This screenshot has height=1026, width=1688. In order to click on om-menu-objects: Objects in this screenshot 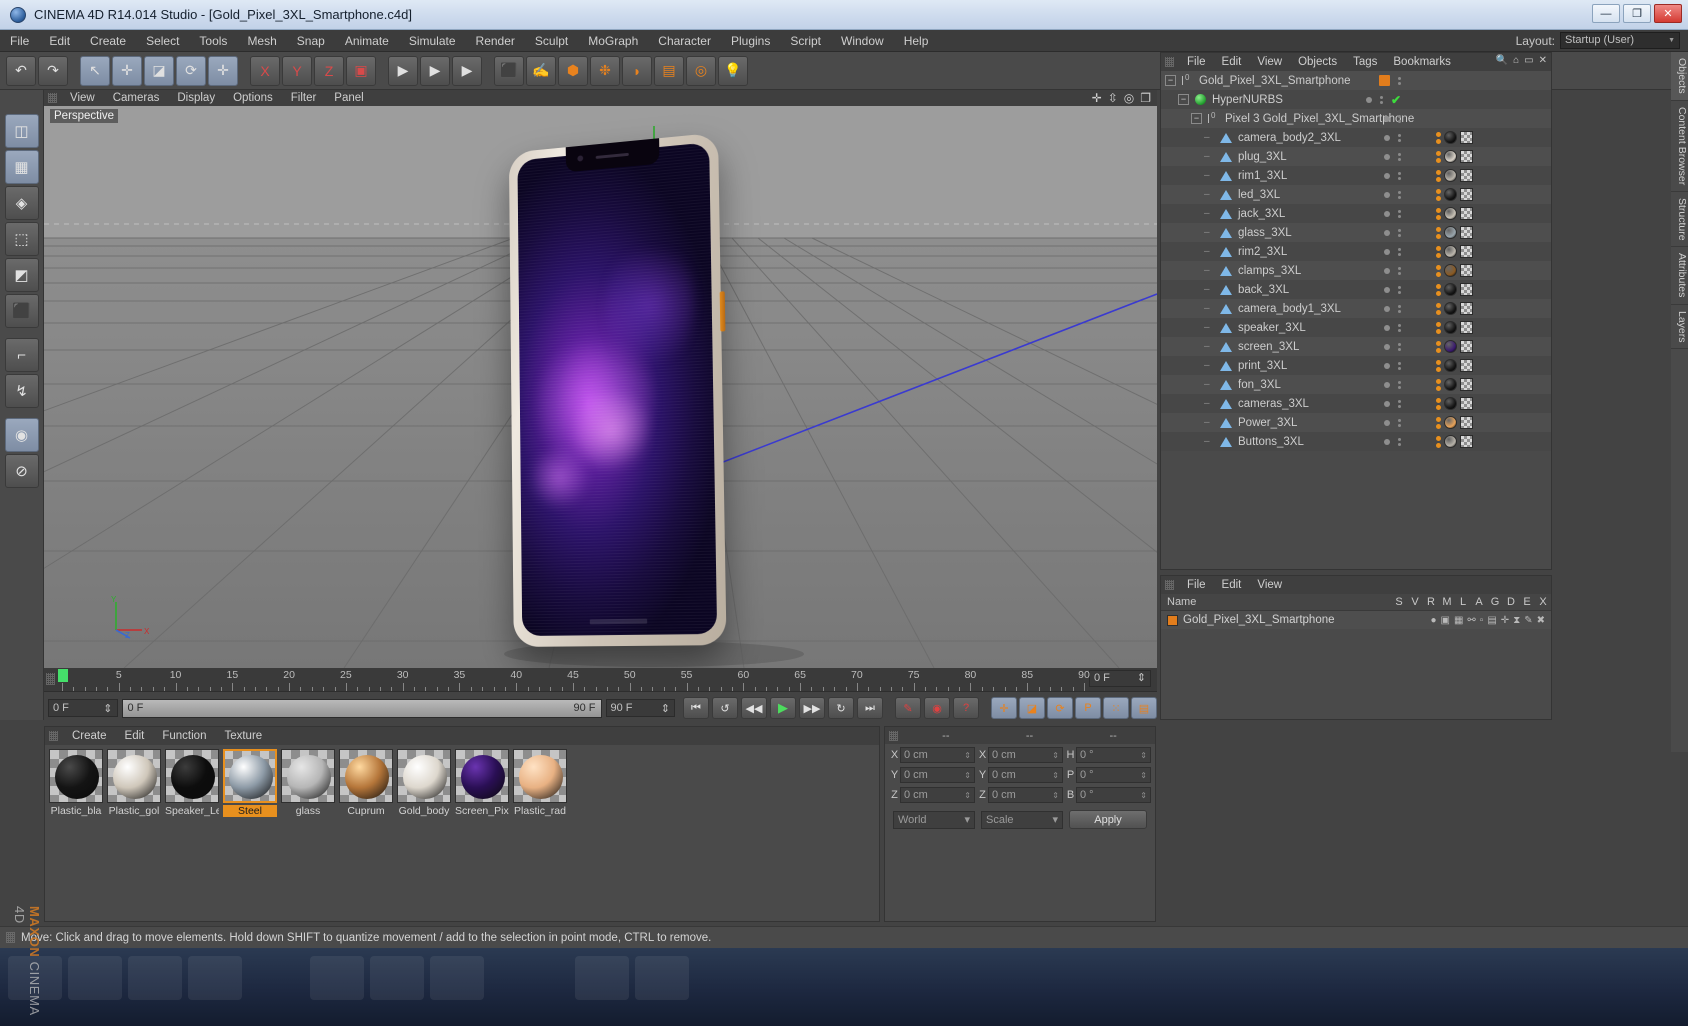, I will do `click(1317, 62)`.